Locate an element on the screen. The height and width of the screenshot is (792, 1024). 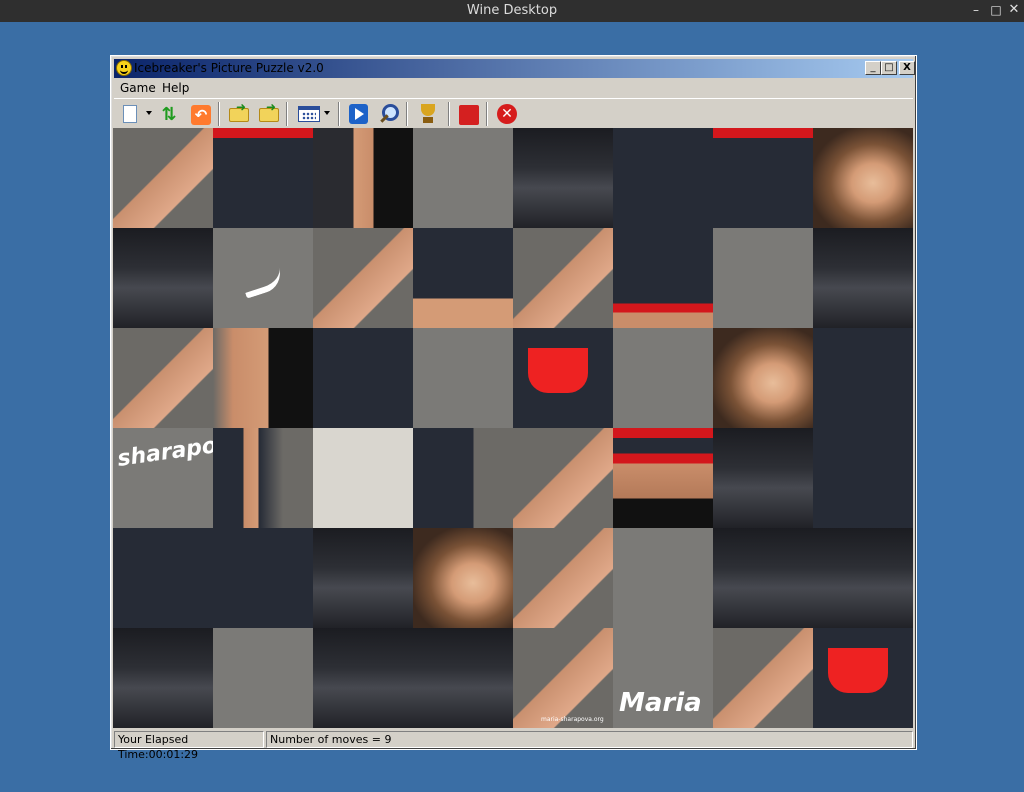
maximize-button: □ is located at coordinates (889, 68).